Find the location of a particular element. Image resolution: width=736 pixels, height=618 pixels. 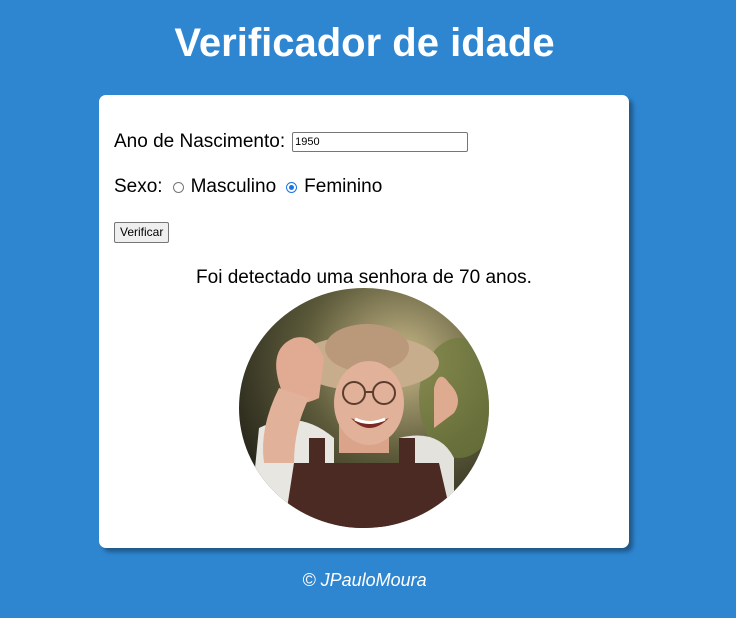

result-text: Foi detectado uma senhora de 70 anos. is located at coordinates (364, 277).